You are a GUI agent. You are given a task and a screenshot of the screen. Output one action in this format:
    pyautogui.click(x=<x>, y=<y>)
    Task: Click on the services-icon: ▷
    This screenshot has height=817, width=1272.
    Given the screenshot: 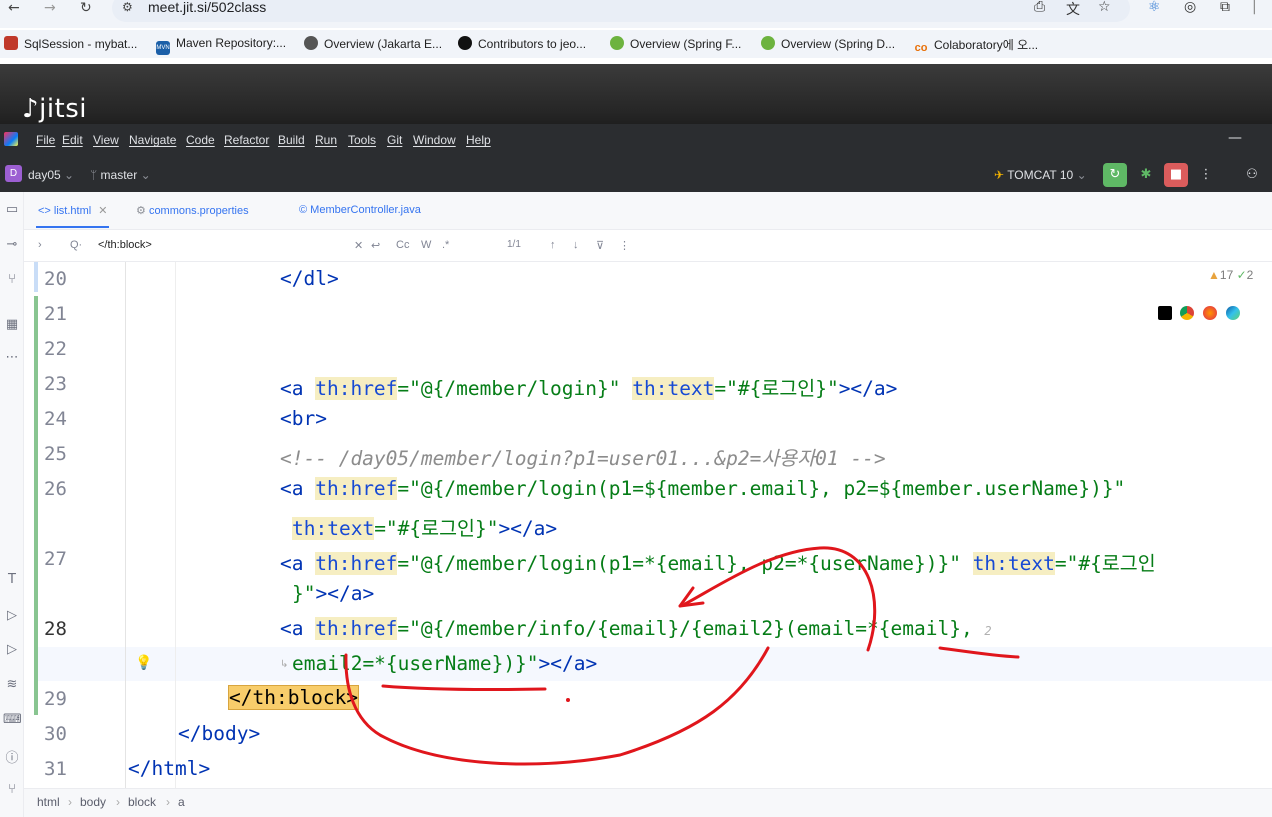 What is the action you would take?
    pyautogui.click(x=12, y=615)
    